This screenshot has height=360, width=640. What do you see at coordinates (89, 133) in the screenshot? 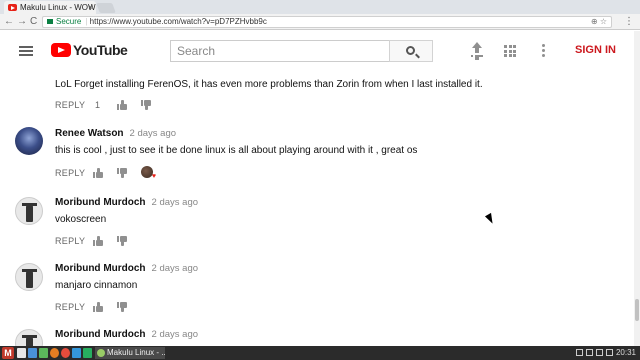
I see `author-name: Renee Watson` at bounding box center [89, 133].